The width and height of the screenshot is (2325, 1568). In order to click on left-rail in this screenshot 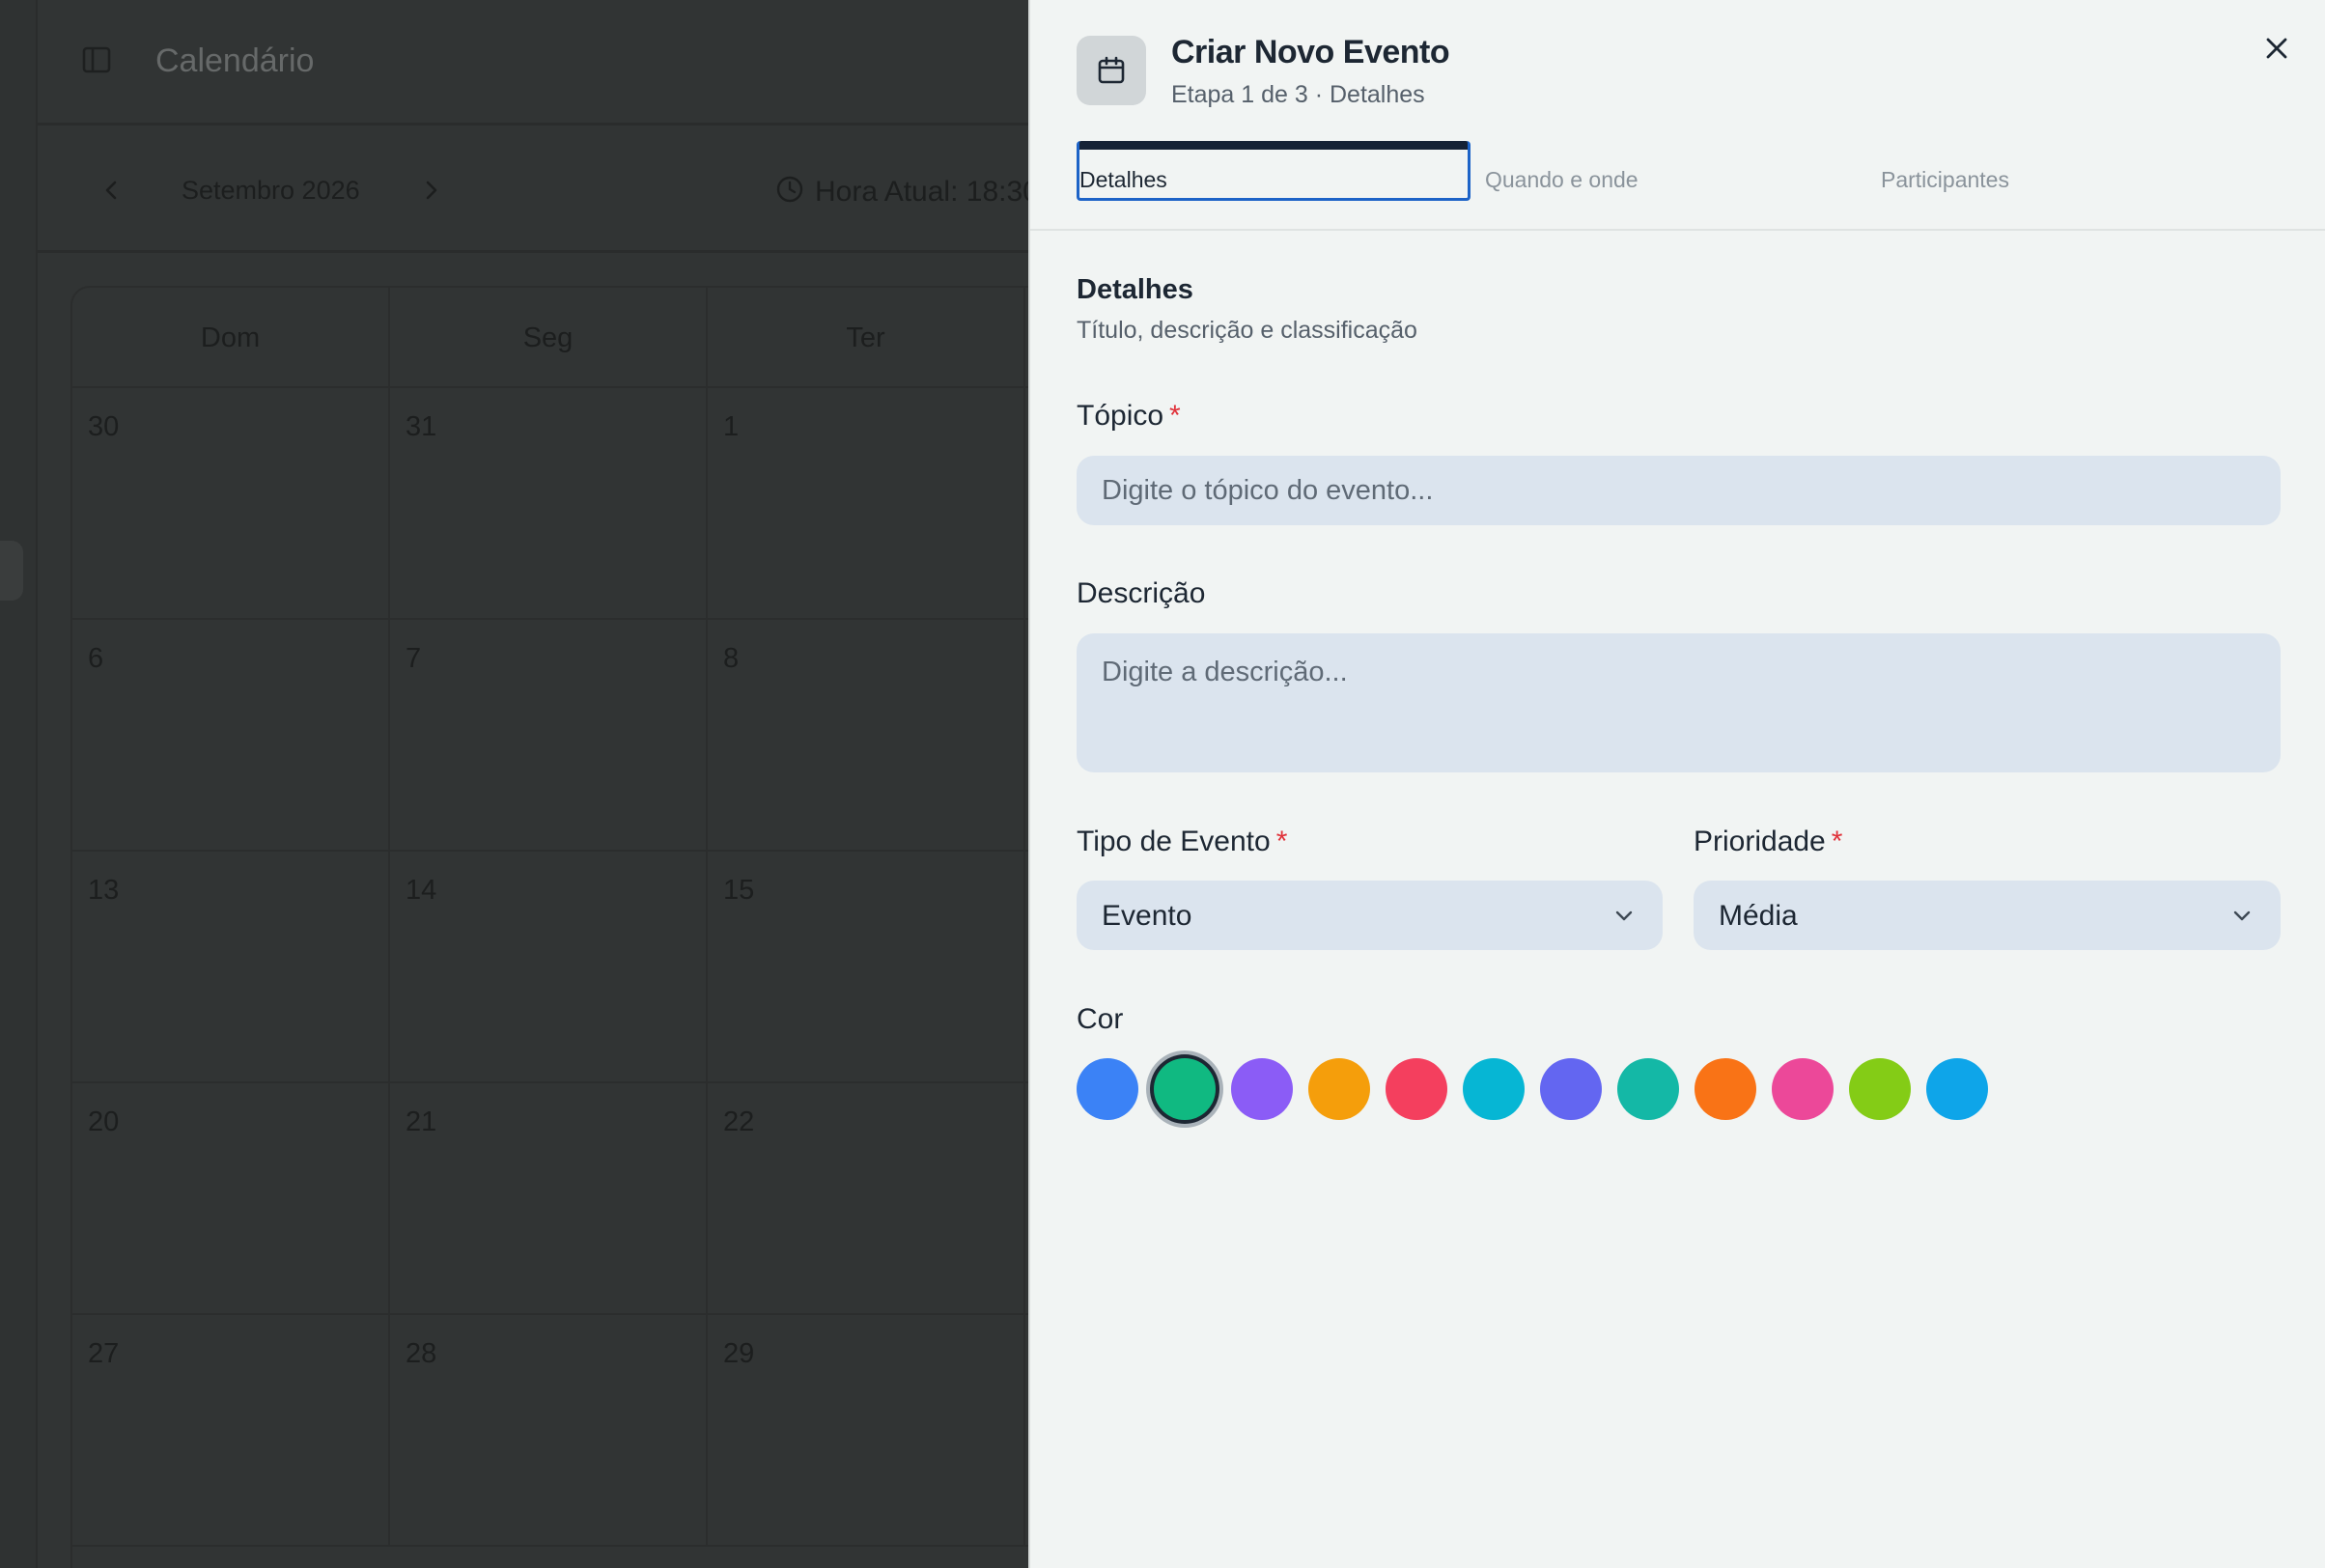, I will do `click(19, 784)`.